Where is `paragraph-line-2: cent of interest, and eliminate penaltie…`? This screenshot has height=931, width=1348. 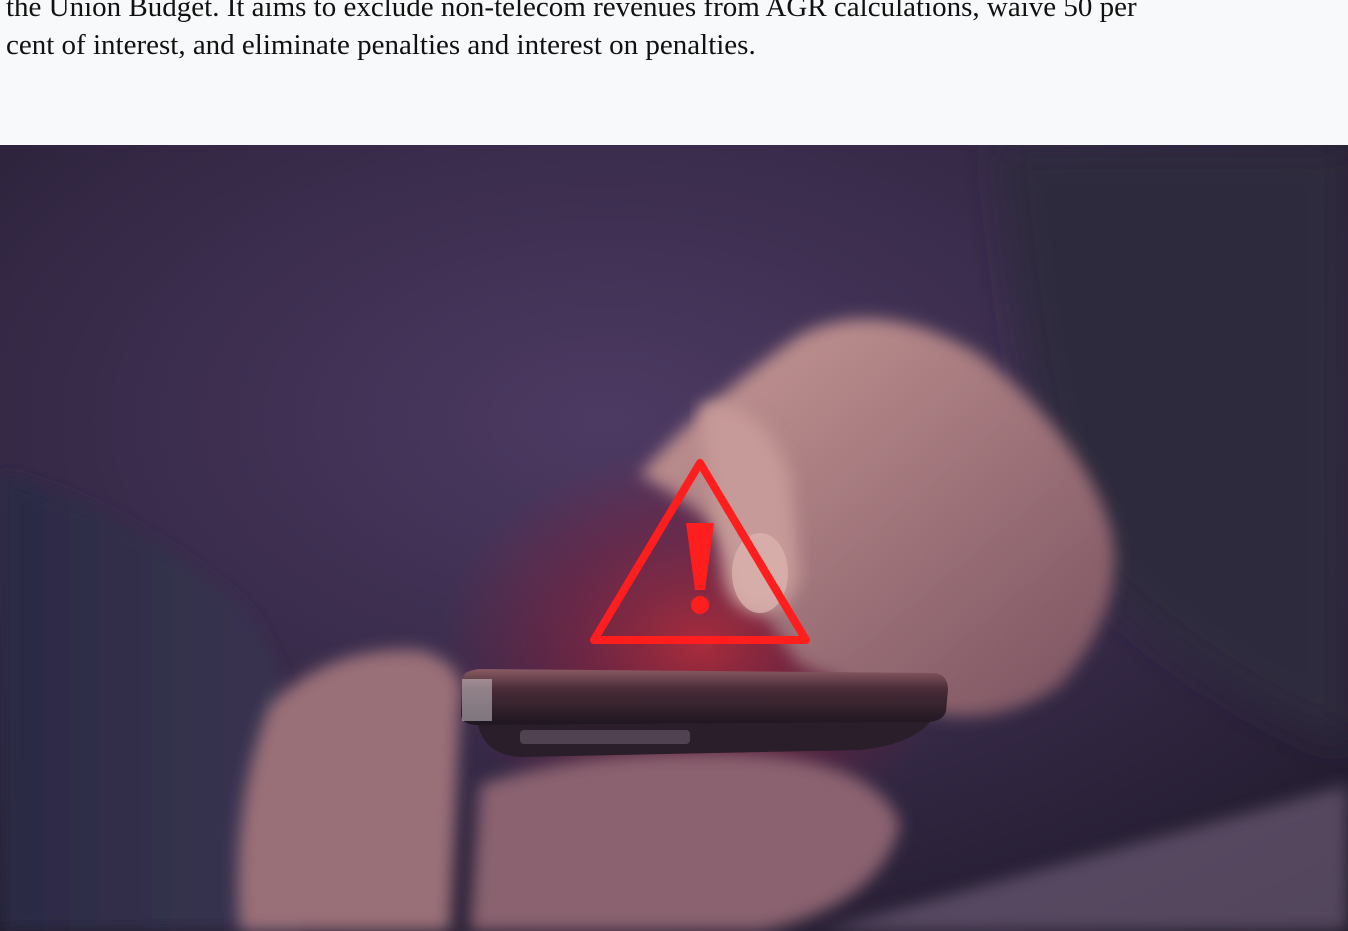
paragraph-line-2: cent of interest, and eliminate penaltie… is located at coordinates (381, 45).